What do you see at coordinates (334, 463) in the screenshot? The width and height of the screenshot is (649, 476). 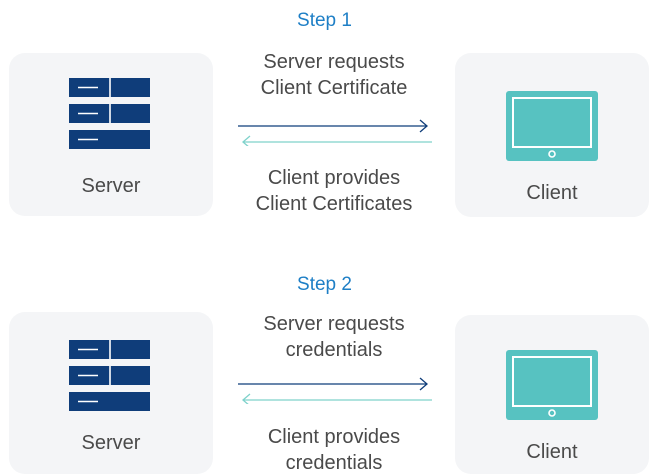 I see `response-line-2: credentials` at bounding box center [334, 463].